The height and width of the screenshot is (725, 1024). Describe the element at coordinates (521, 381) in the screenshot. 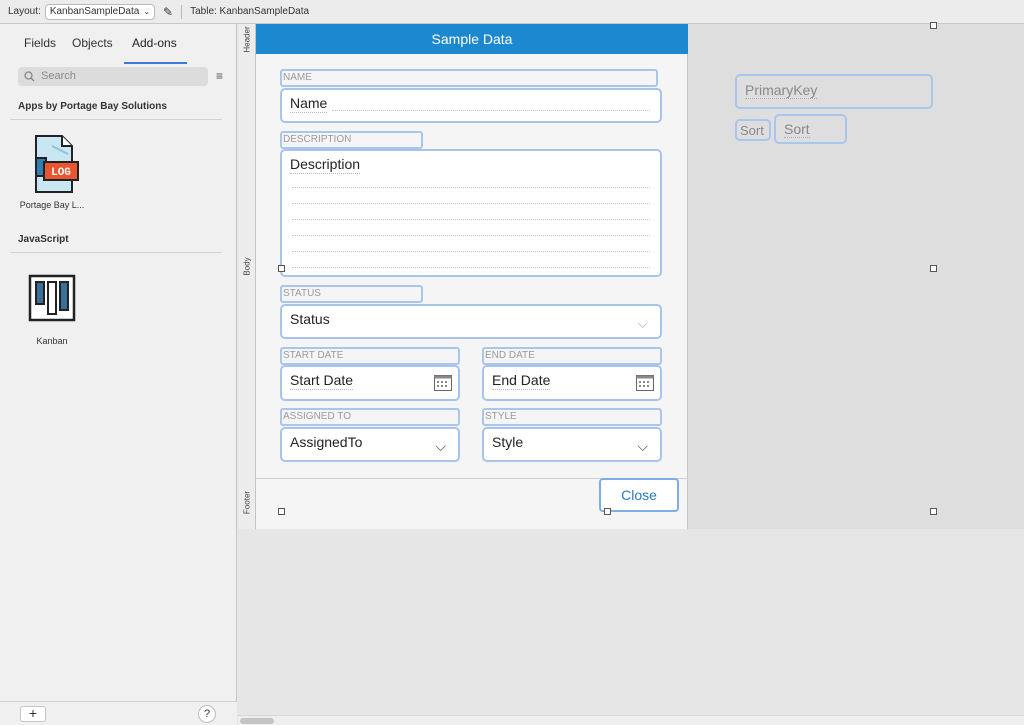

I see `end-date-field-value: End Date` at that location.